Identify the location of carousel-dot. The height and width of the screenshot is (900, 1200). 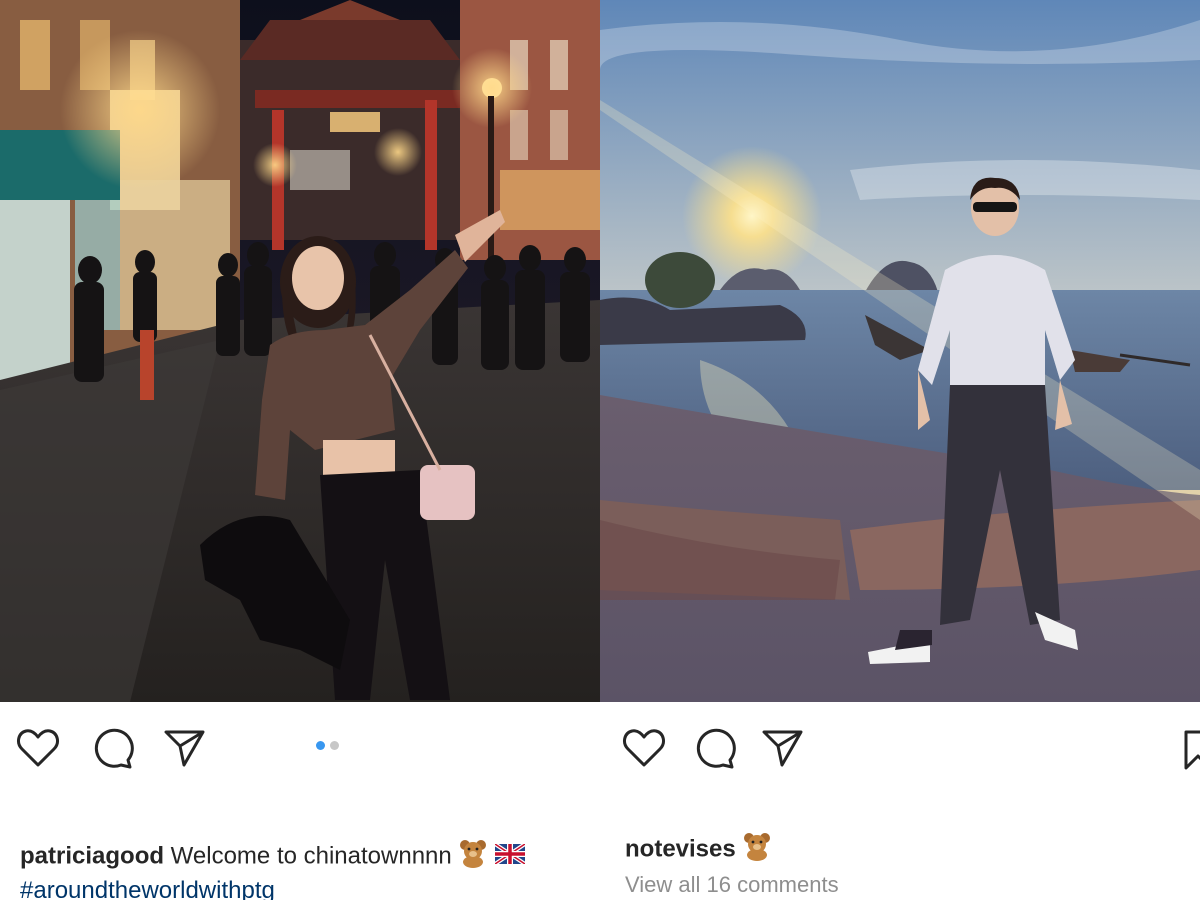
(334, 745).